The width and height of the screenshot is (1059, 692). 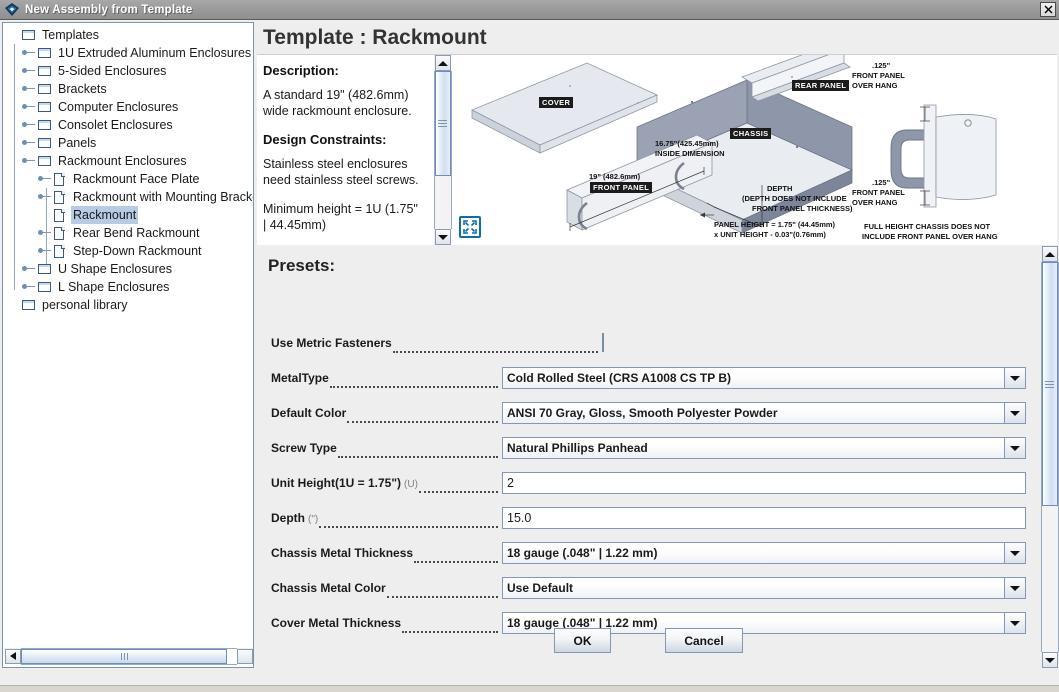 I want to click on dropdown-chassis-metal-thickness: 18 gauge (.048" | 1.22 mm), so click(x=764, y=553).